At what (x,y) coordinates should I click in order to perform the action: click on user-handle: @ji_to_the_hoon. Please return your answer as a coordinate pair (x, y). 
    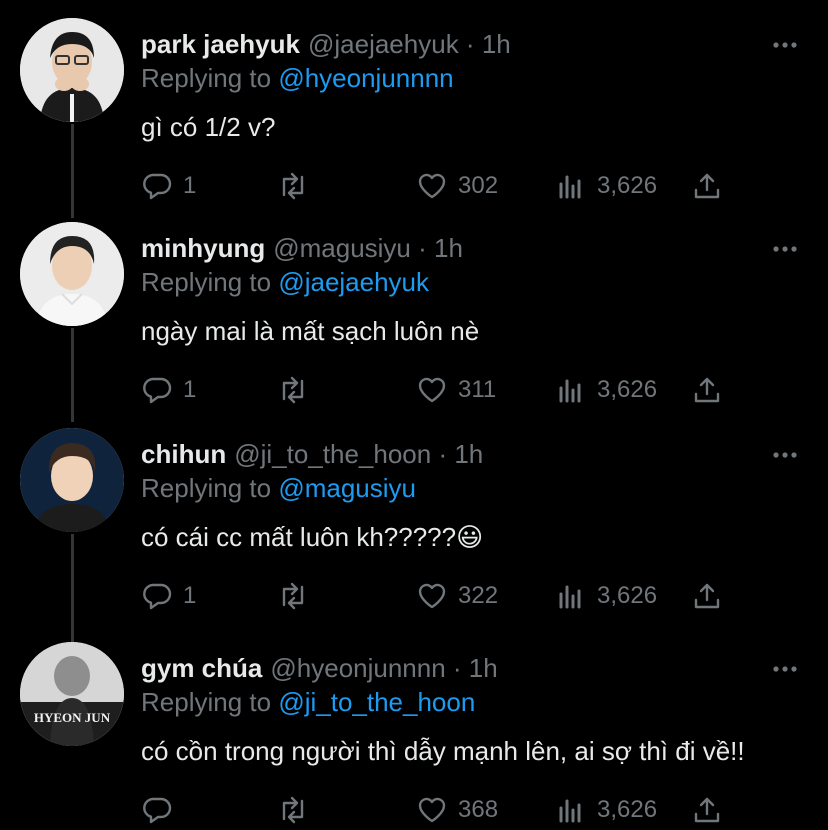
    Looking at the image, I should click on (332, 454).